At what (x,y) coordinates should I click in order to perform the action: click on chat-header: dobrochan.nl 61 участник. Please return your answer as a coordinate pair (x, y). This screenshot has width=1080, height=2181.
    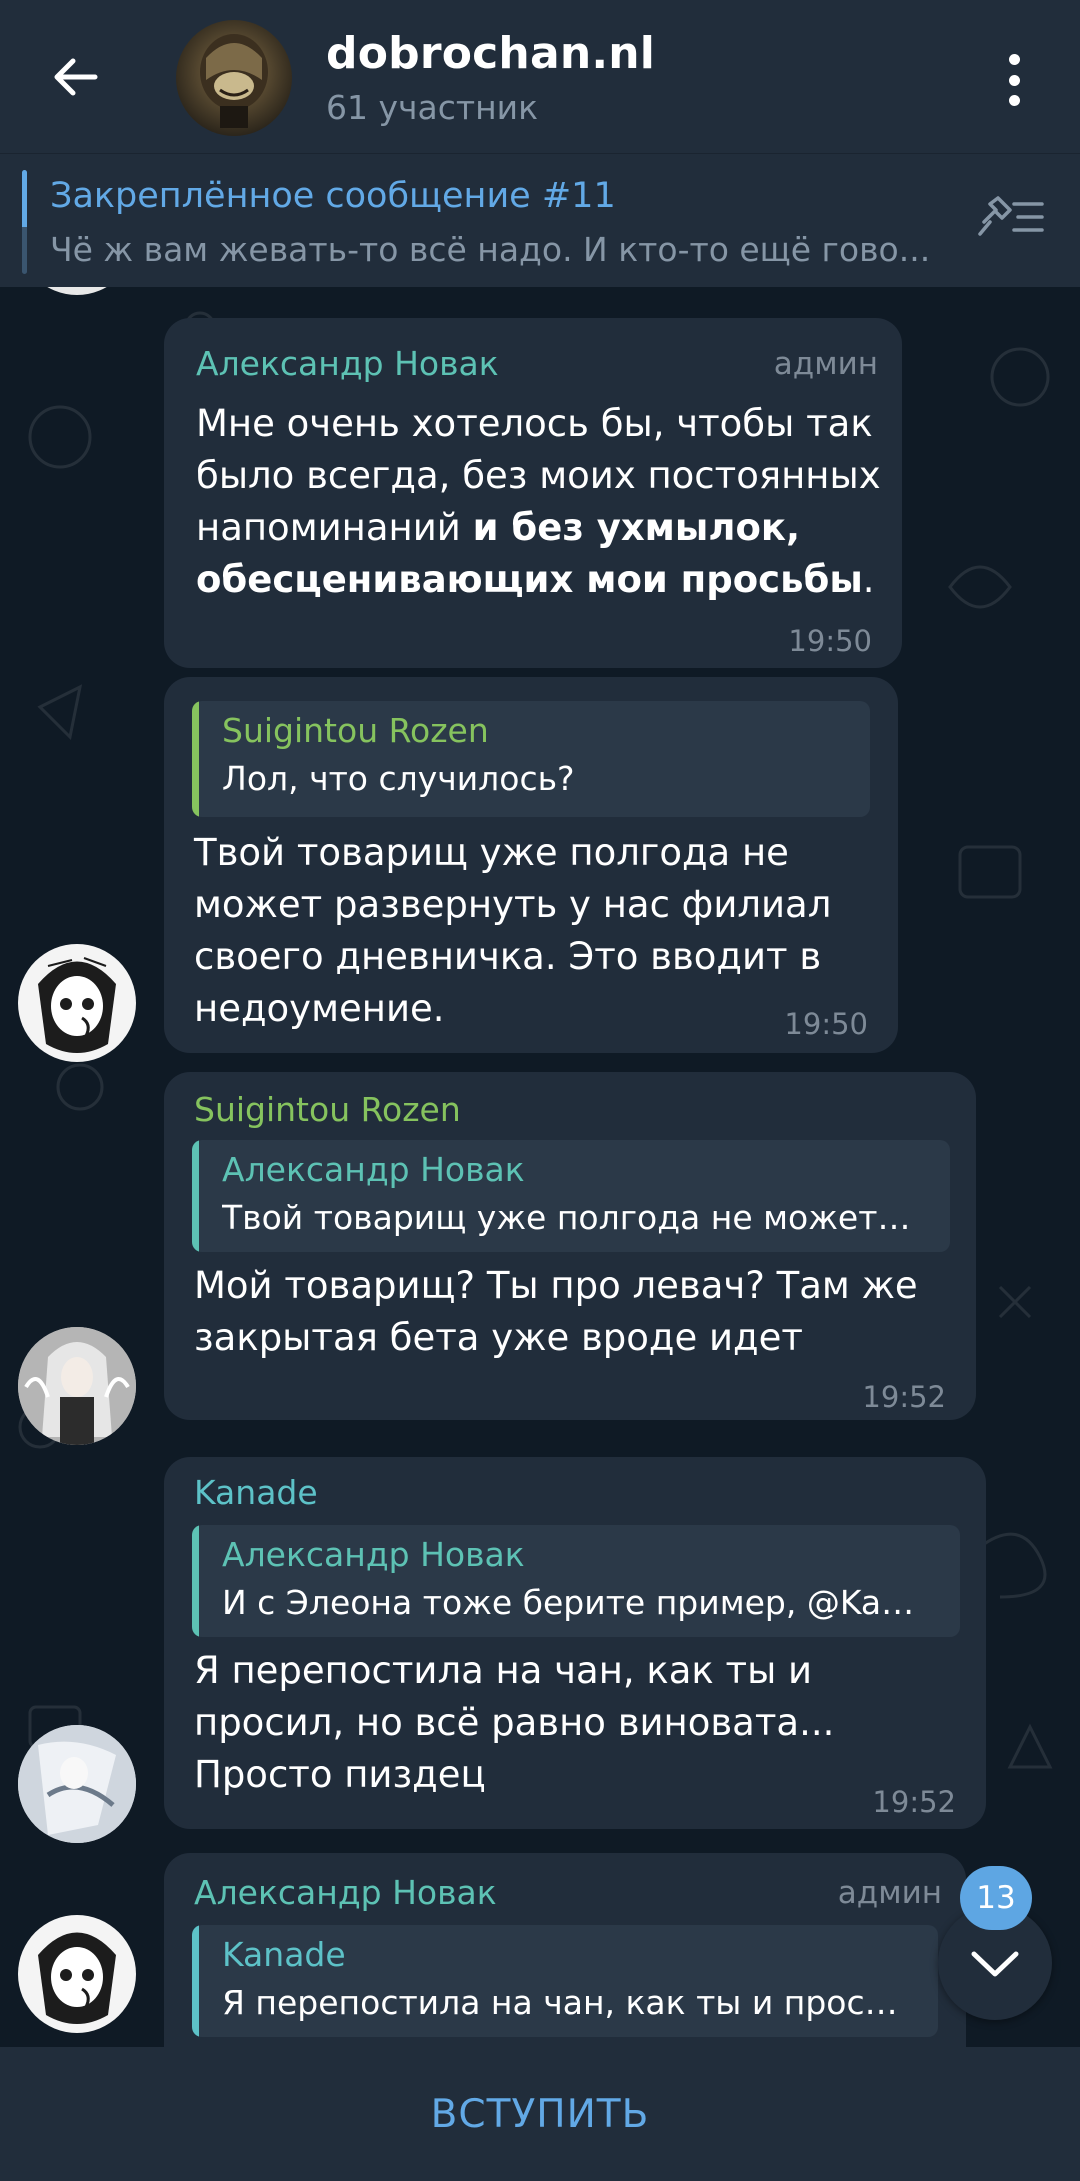
    Looking at the image, I should click on (540, 76).